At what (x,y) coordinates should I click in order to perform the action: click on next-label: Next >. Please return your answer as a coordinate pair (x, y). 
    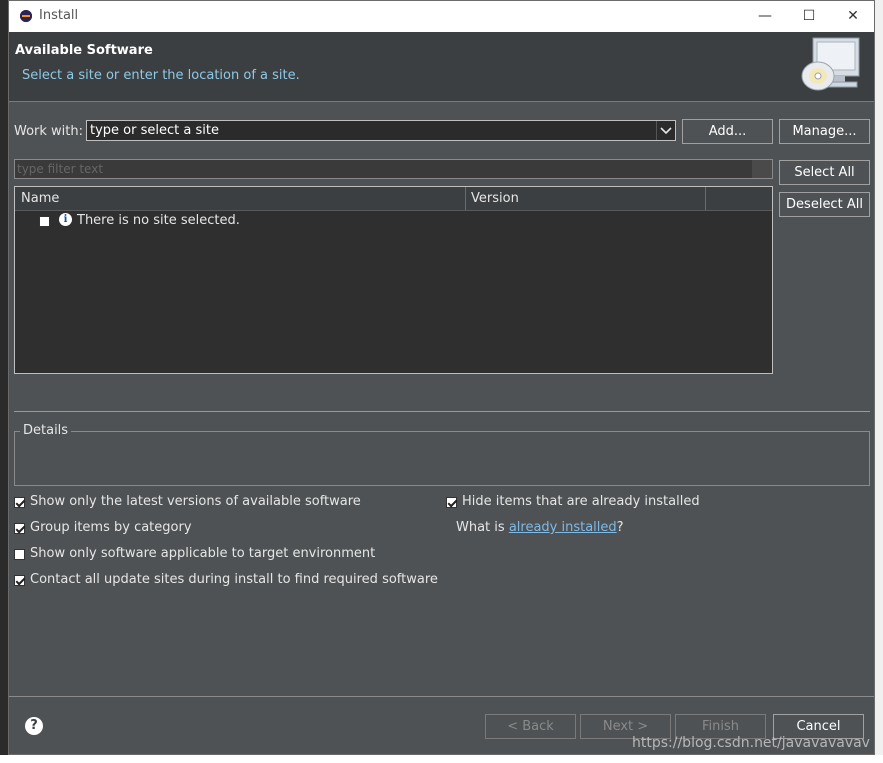
    Looking at the image, I should click on (625, 726).